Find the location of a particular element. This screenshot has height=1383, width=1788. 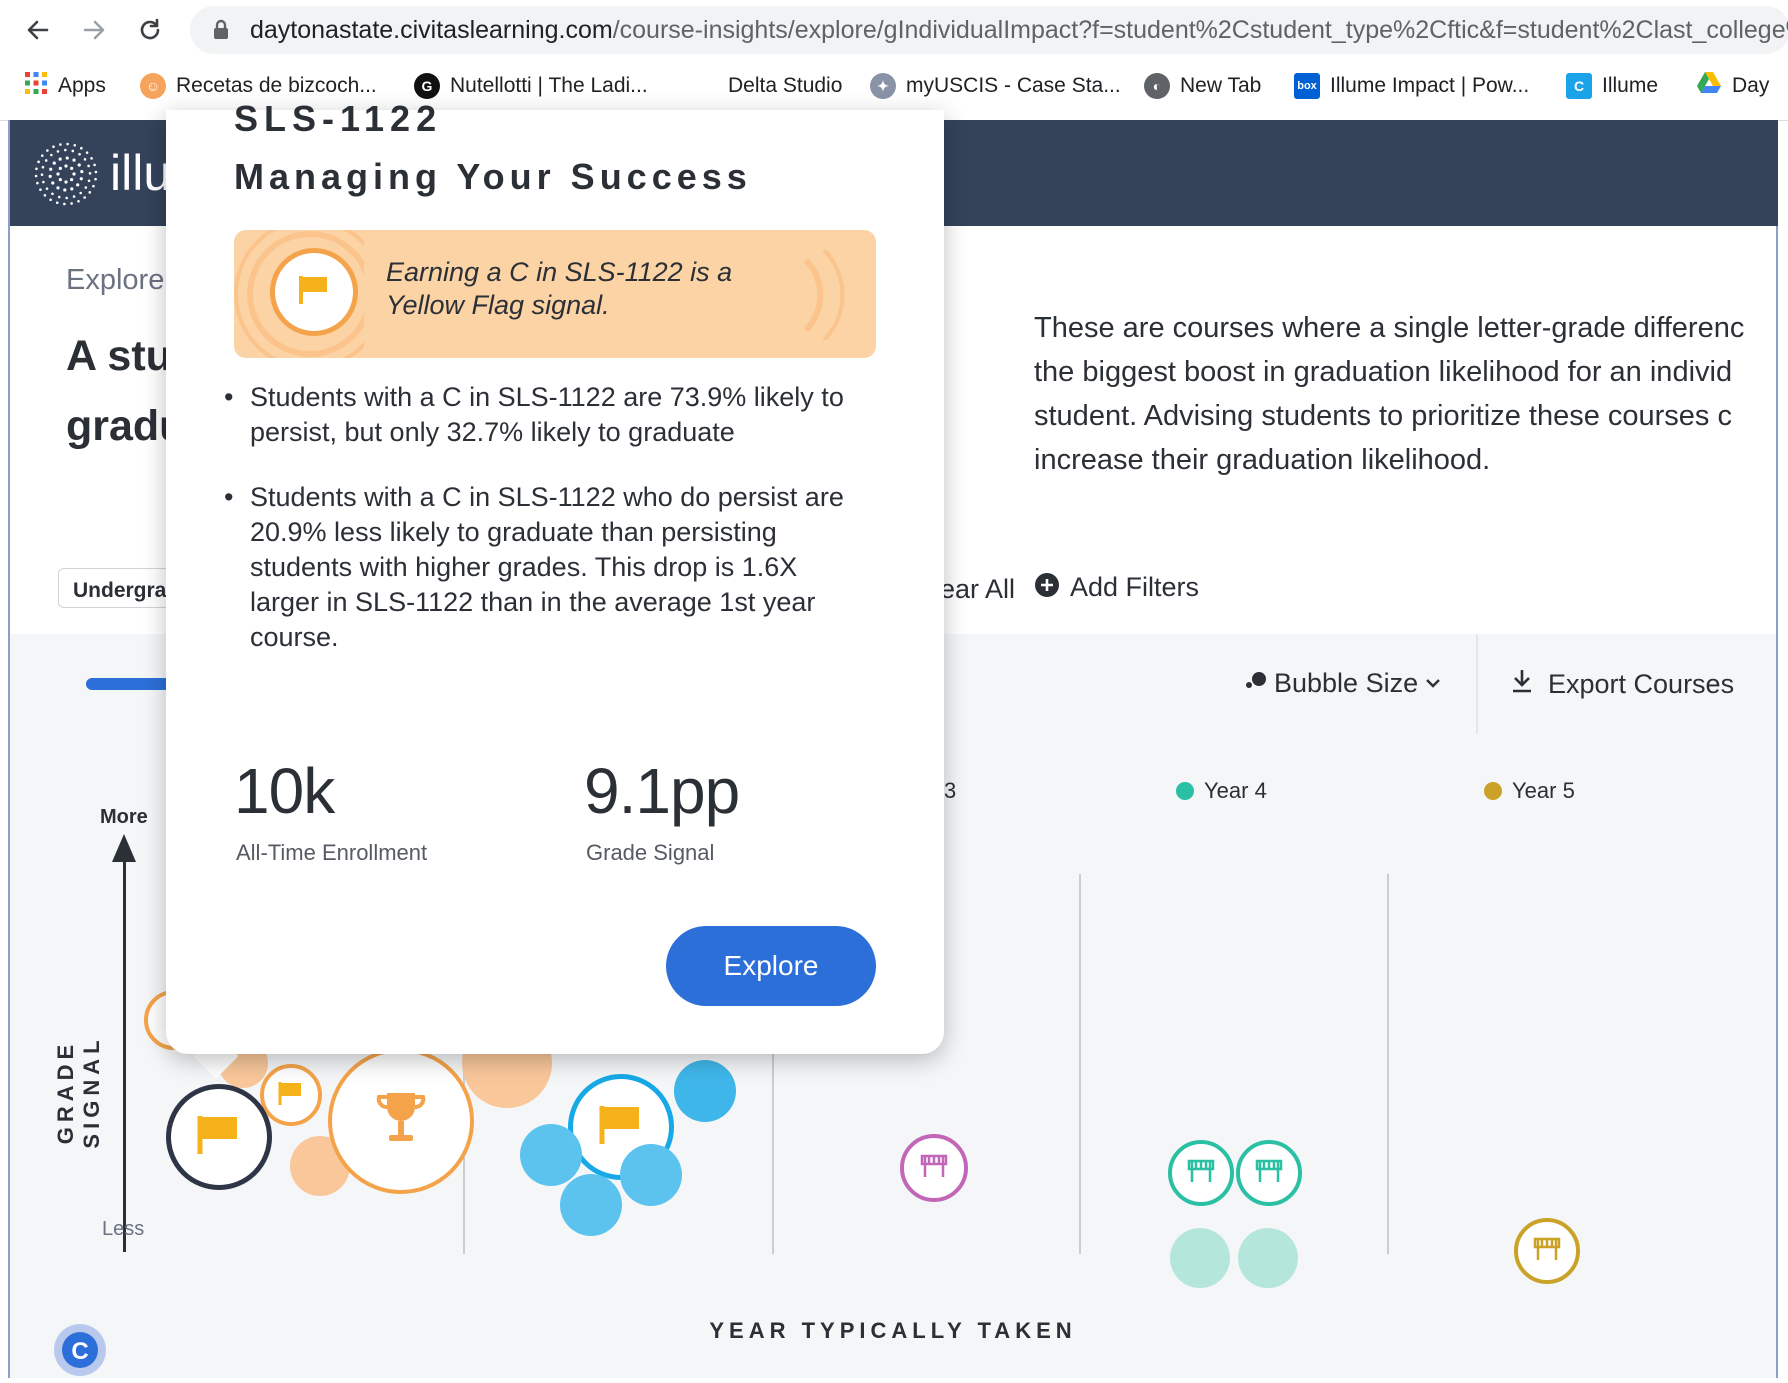

bookmark-illume: C Illume is located at coordinates (1612, 86).